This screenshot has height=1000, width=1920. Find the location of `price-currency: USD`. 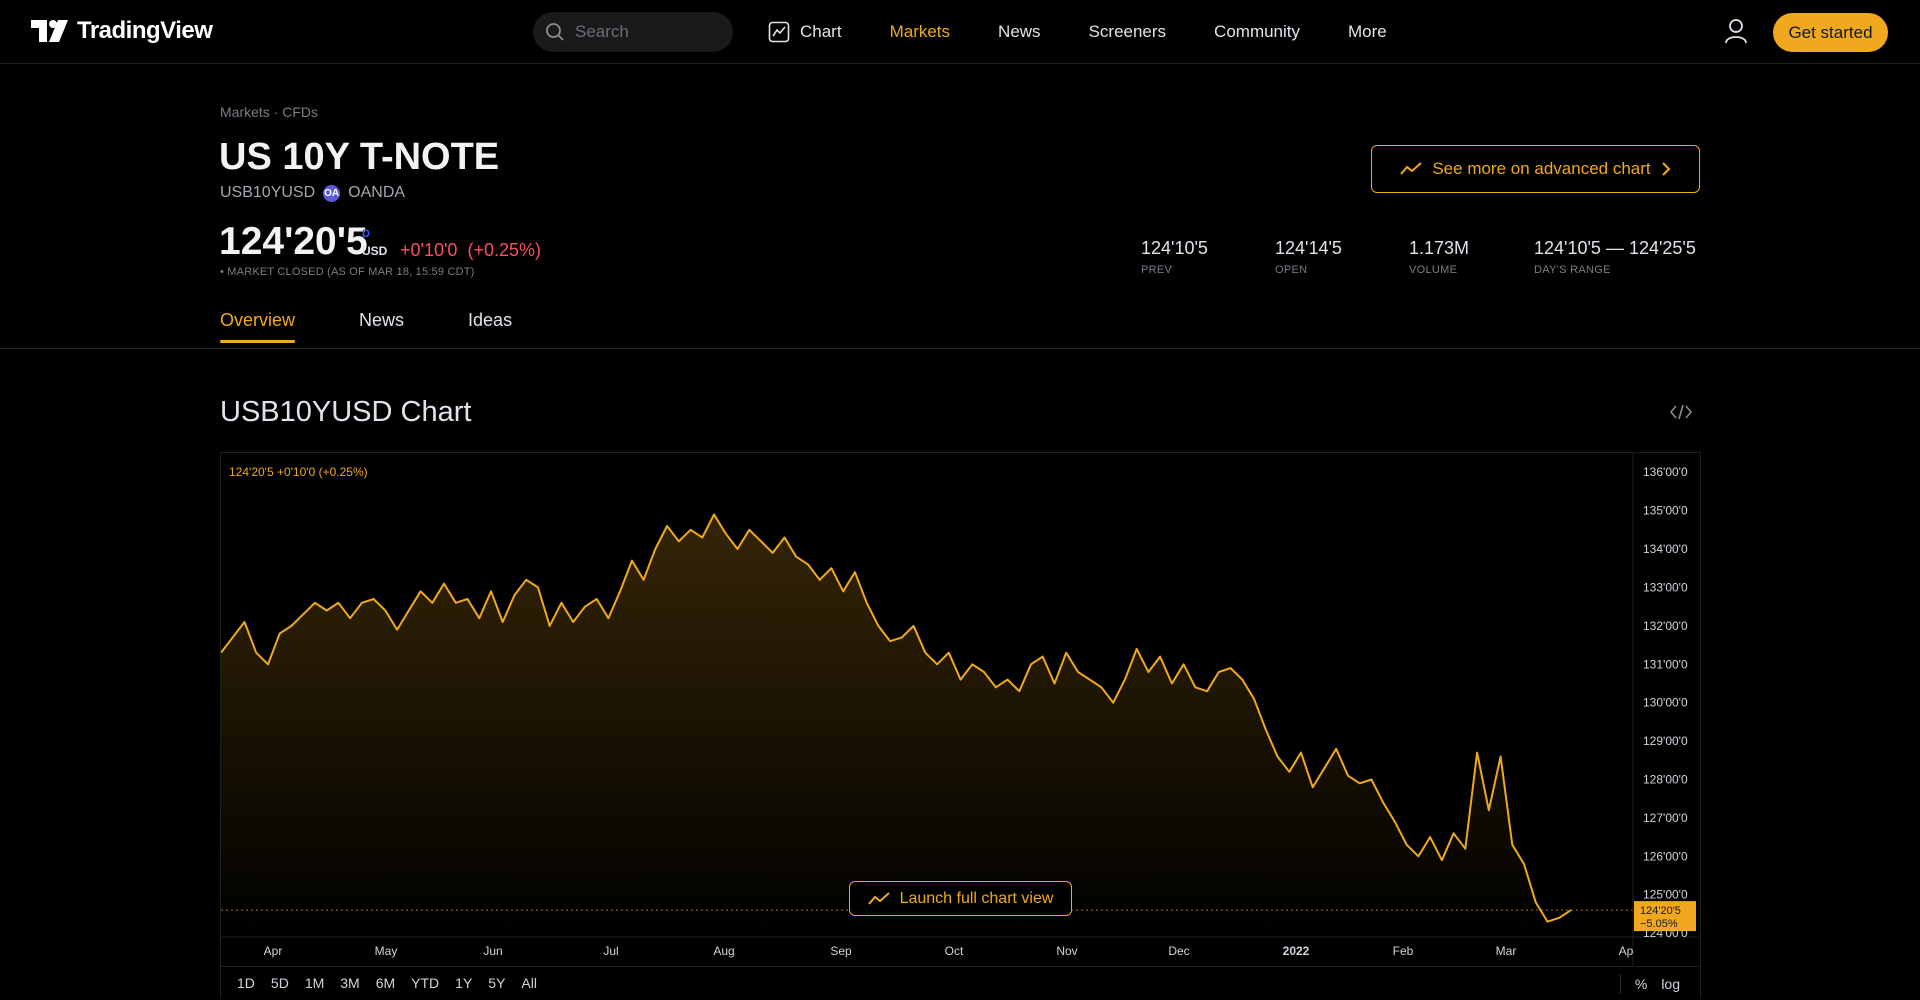

price-currency: USD is located at coordinates (375, 251).